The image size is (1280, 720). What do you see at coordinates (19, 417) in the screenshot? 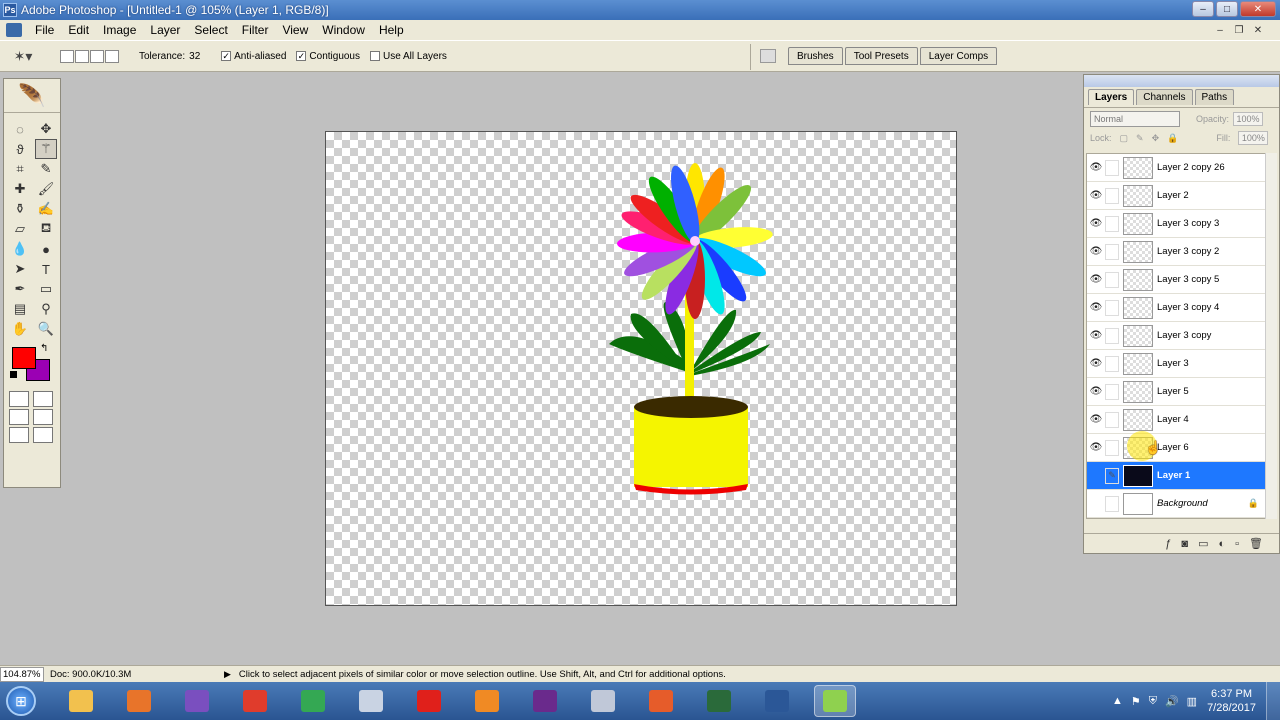
I see `screen-mode-standard-icon` at bounding box center [19, 417].